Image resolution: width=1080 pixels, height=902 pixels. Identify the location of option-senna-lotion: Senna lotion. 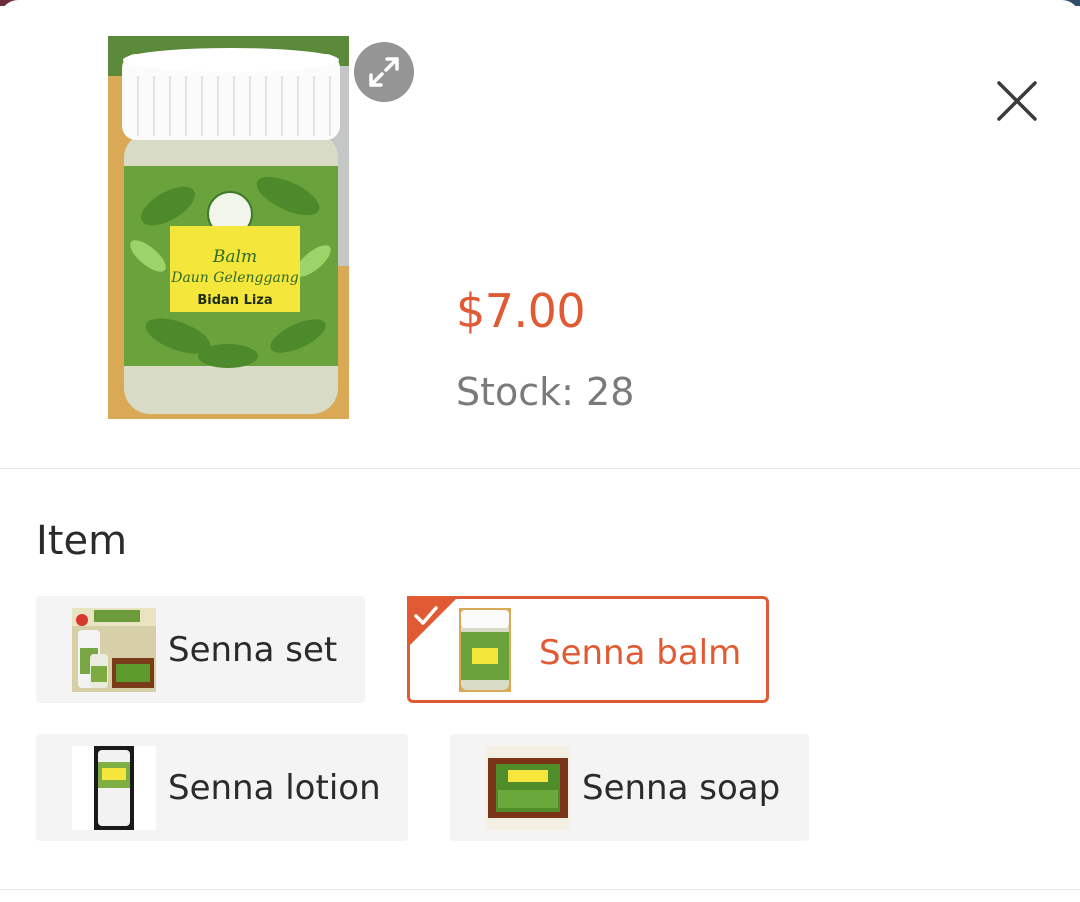
(222, 787).